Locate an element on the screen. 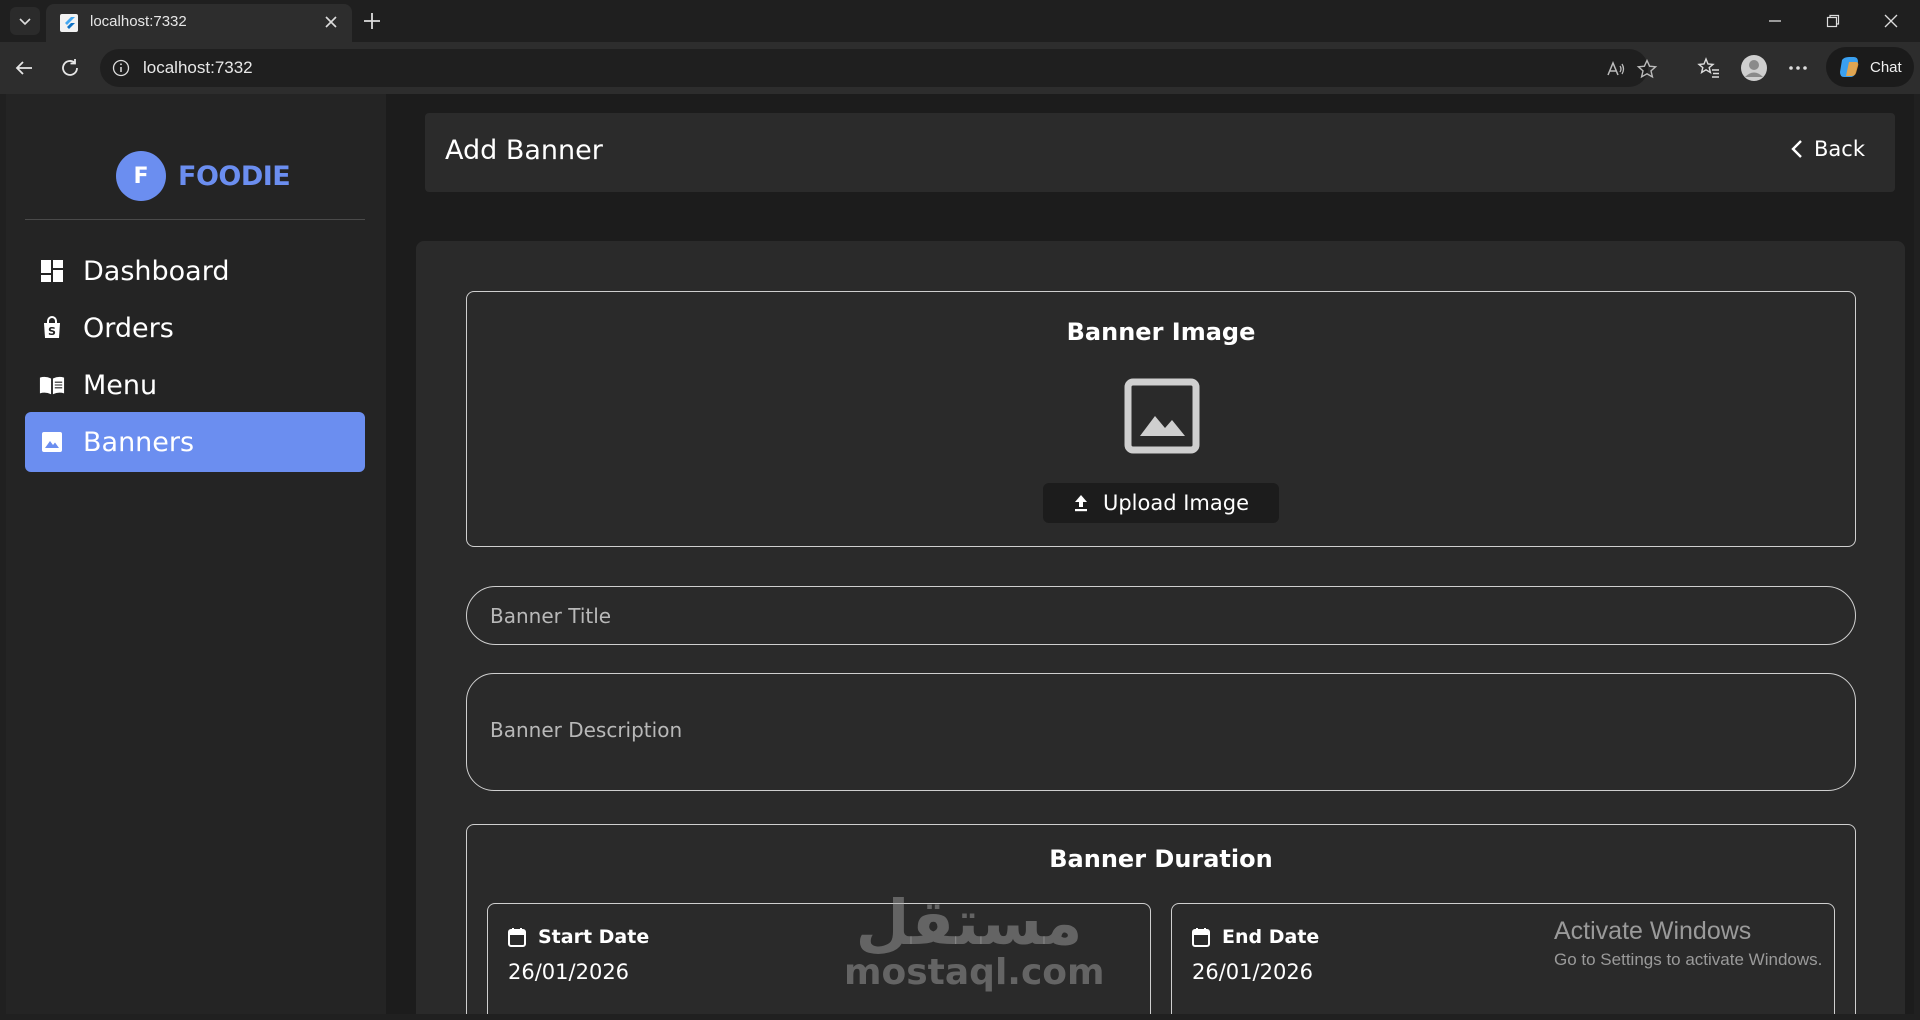  mostaql-watermark: مستقل mostaql.com is located at coordinates (974, 939).